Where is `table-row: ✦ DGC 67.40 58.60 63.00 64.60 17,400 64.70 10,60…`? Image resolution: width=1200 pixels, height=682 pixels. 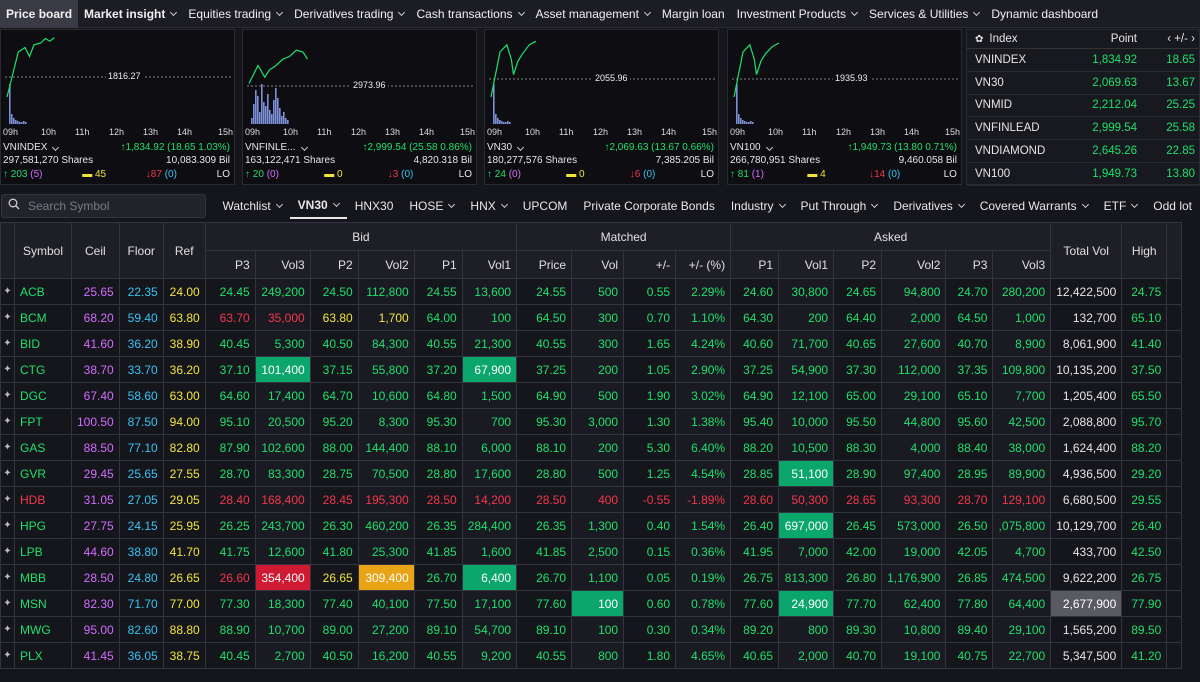 table-row: ✦ DGC 67.40 58.60 63.00 64.60 17,400 64.70 10,60… is located at coordinates (591, 395).